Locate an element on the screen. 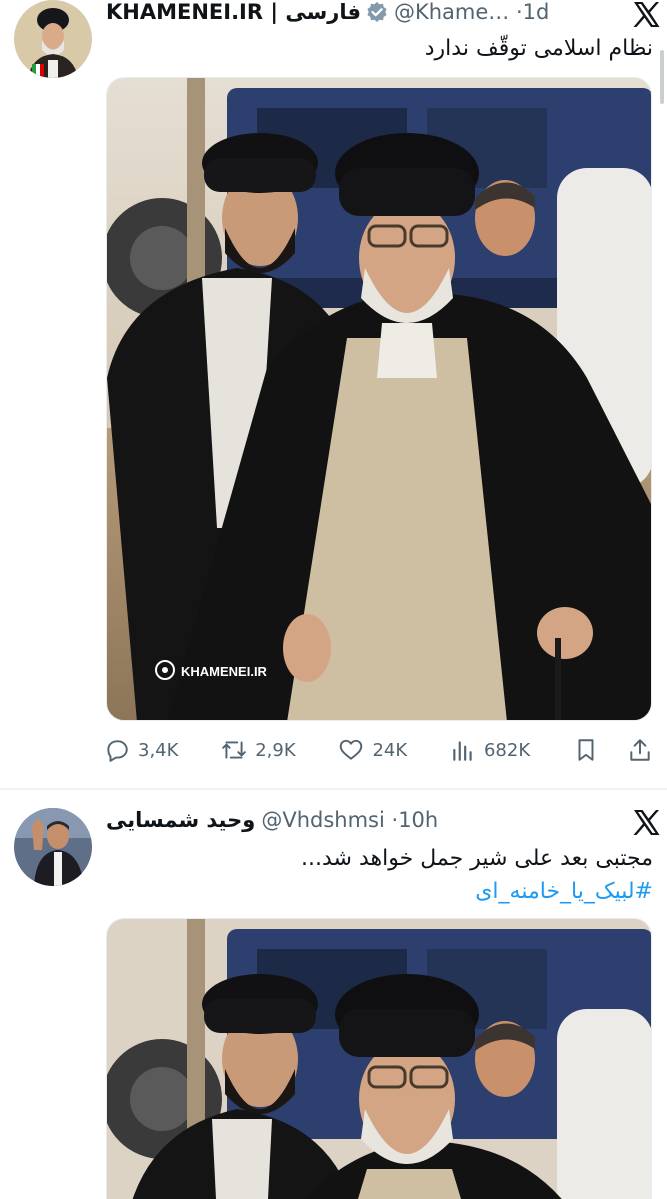 This screenshot has height=1199, width=667. reply-icon is located at coordinates (117, 751).